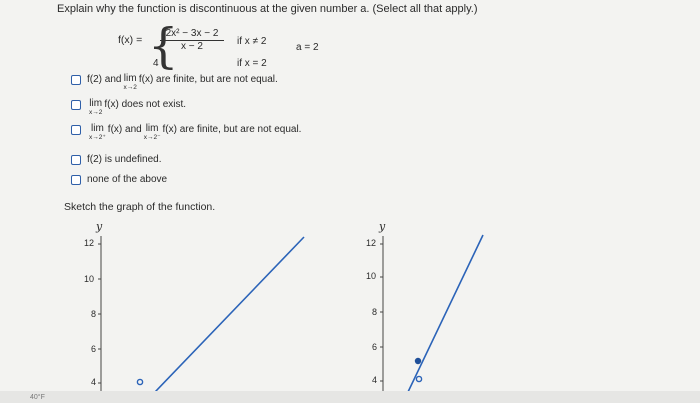  I want to click on option-1-limit: lim x→2, so click(129, 83).